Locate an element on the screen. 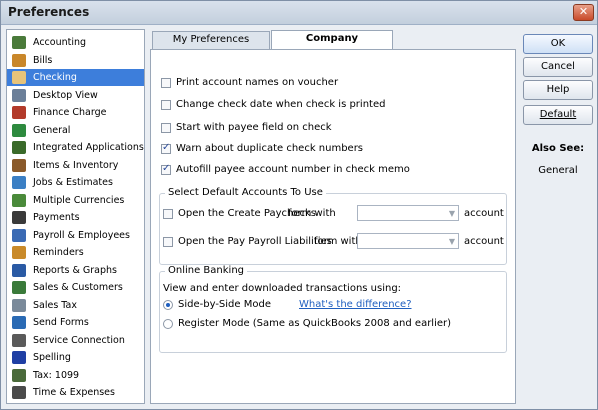 The height and width of the screenshot is (410, 598). checking-icon is located at coordinates (19, 77).